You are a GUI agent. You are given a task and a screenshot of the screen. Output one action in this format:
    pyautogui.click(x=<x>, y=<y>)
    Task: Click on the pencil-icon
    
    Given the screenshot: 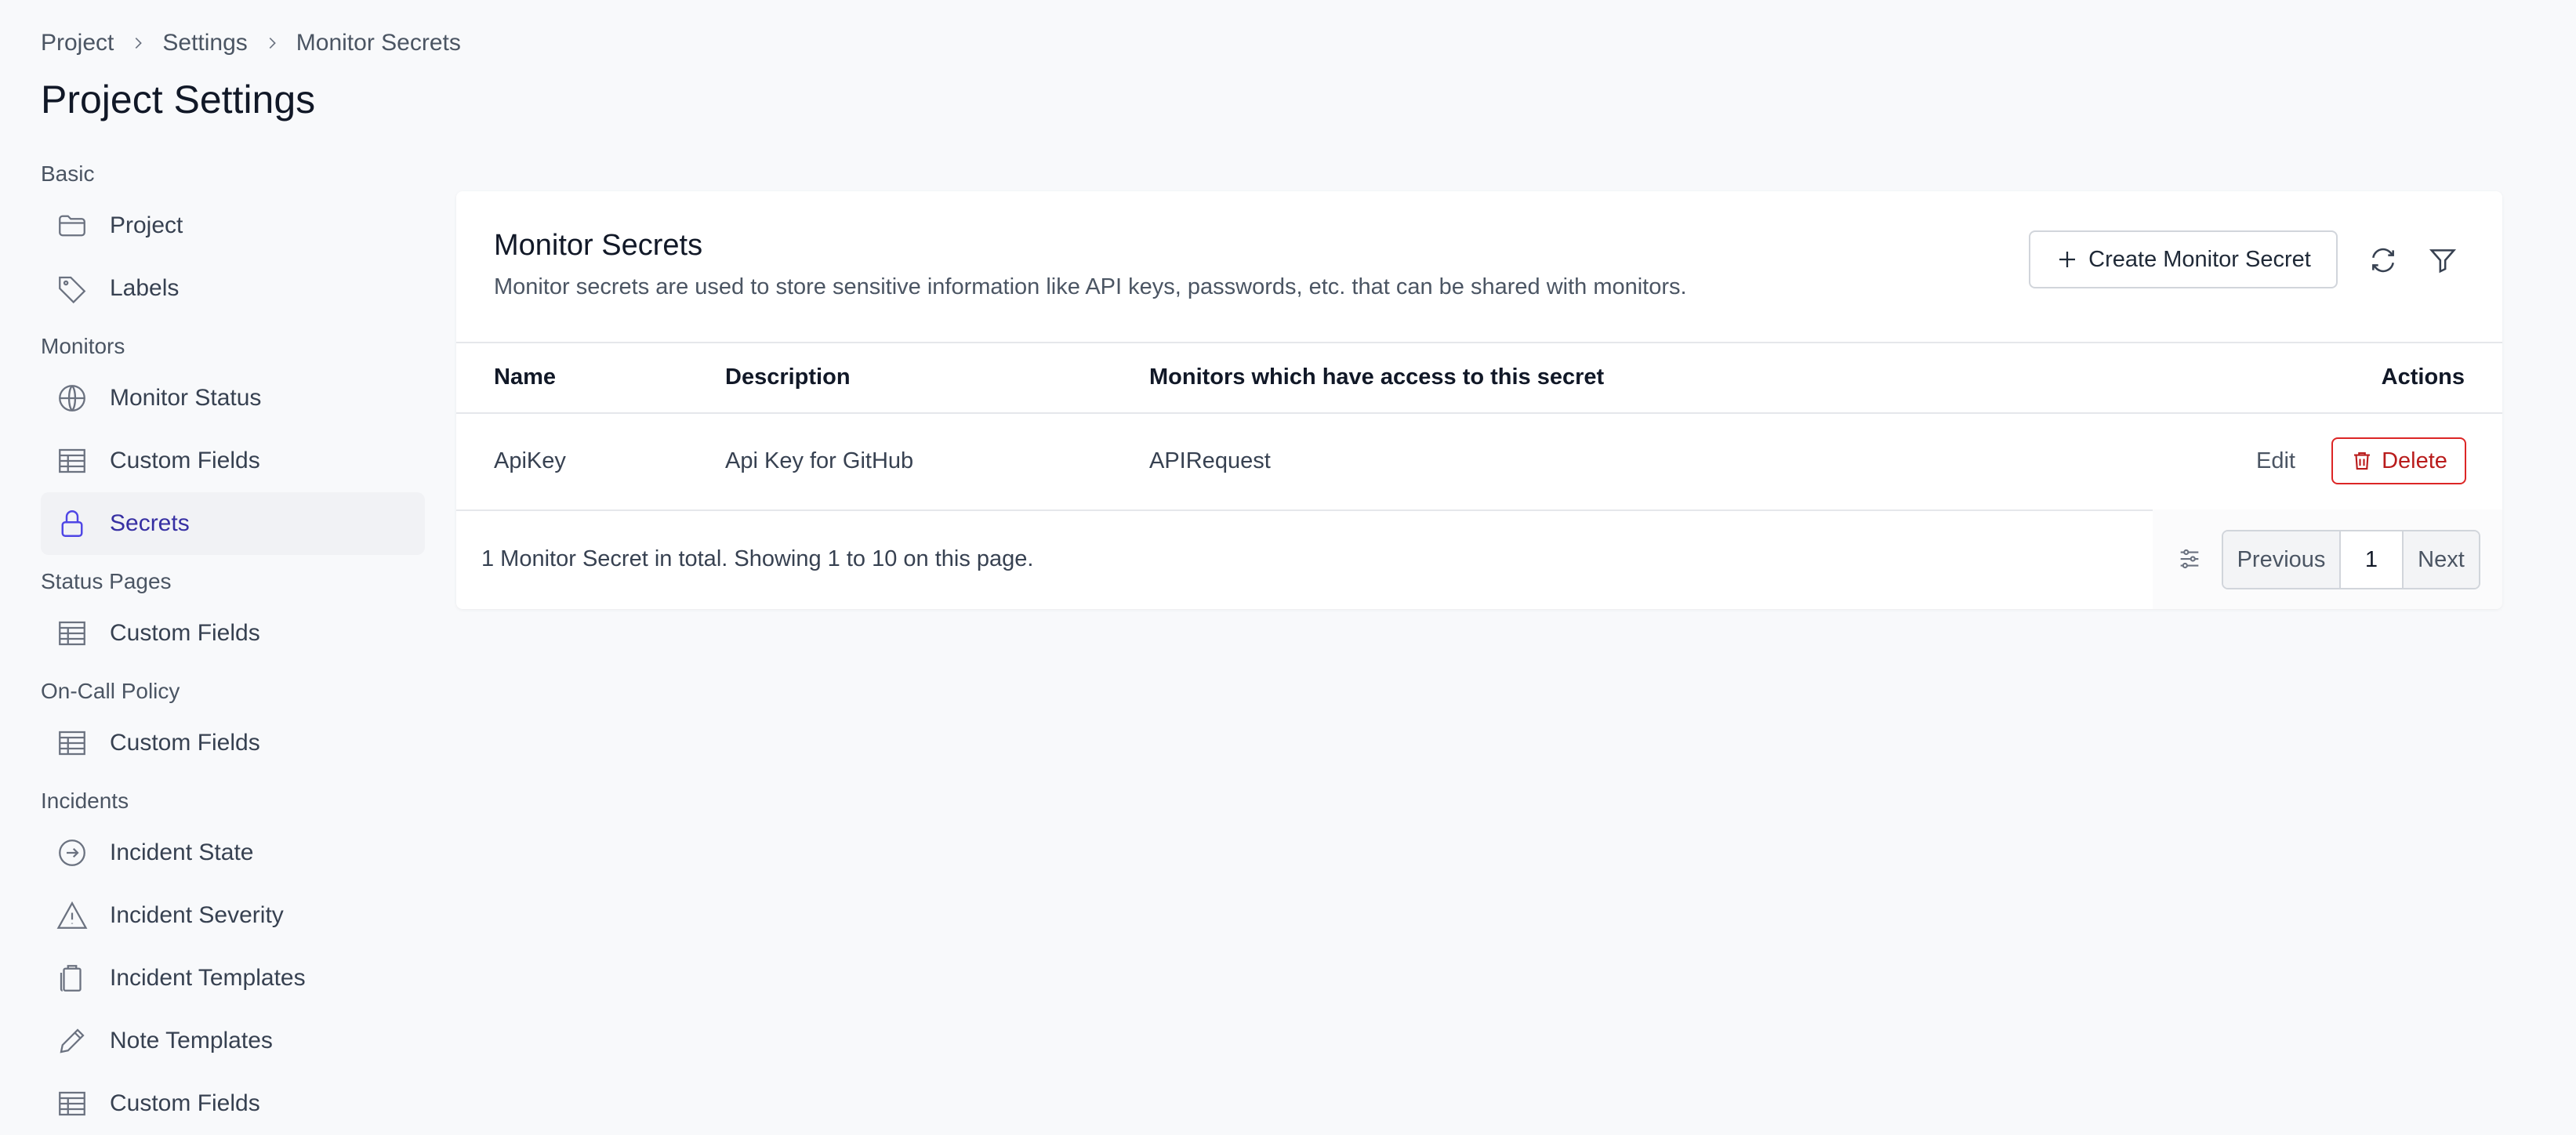 What is the action you would take?
    pyautogui.click(x=72, y=1041)
    